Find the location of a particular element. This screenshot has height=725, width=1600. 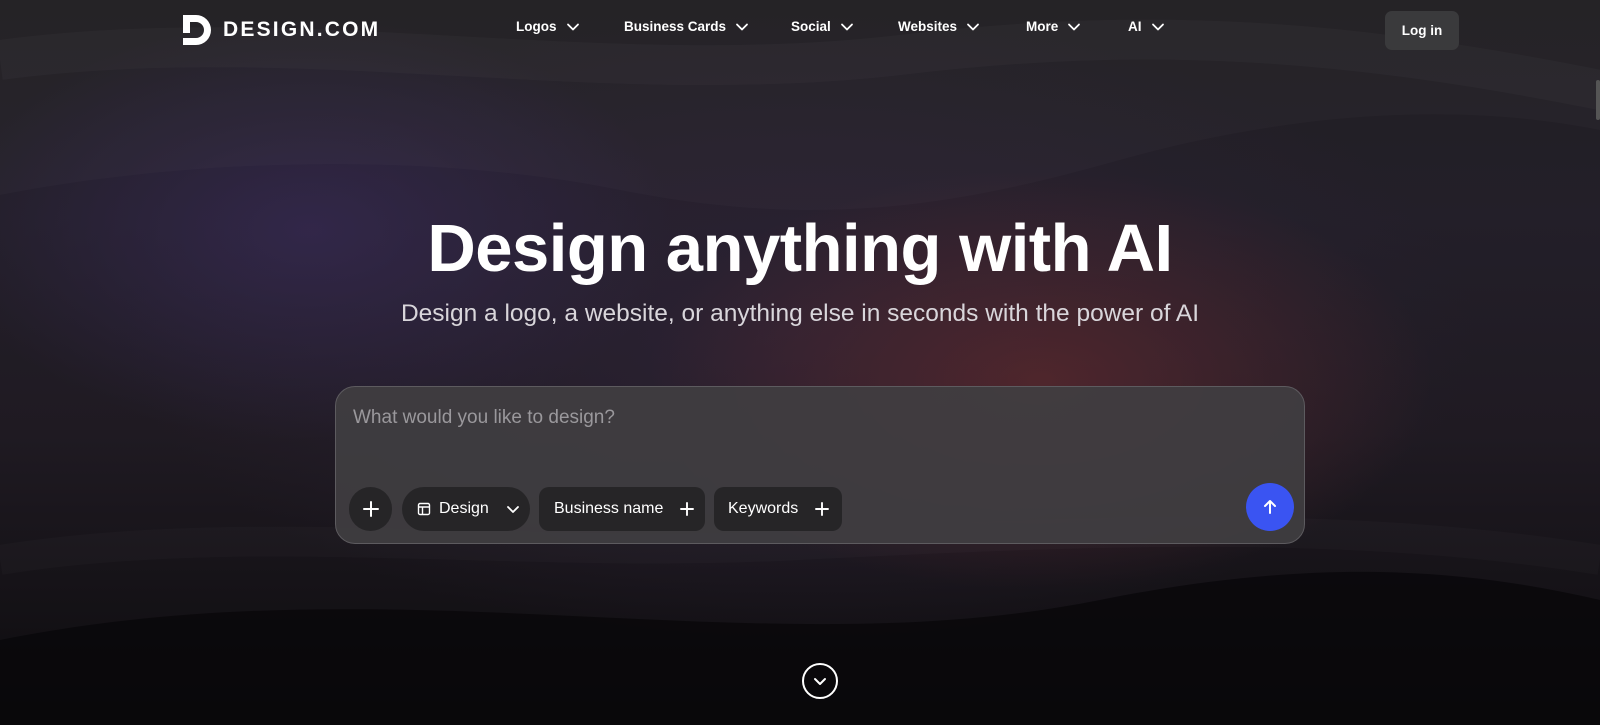

nav-item-ai: AI is located at coordinates (1146, 26).